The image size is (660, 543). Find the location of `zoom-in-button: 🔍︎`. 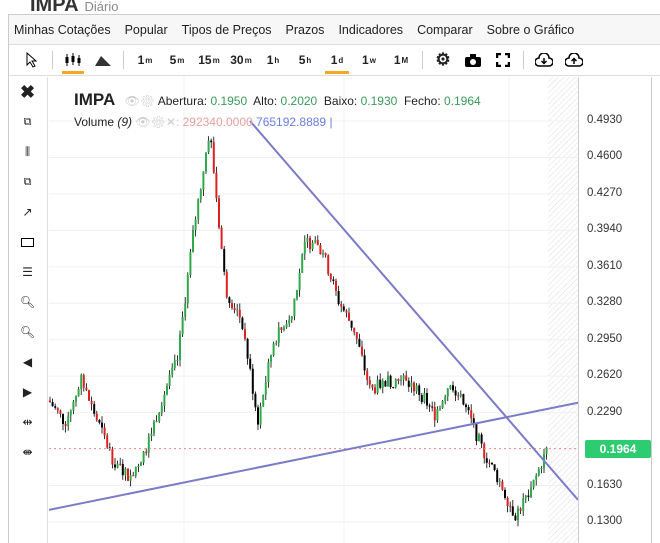

zoom-in-button: 🔍︎ is located at coordinates (27, 302).